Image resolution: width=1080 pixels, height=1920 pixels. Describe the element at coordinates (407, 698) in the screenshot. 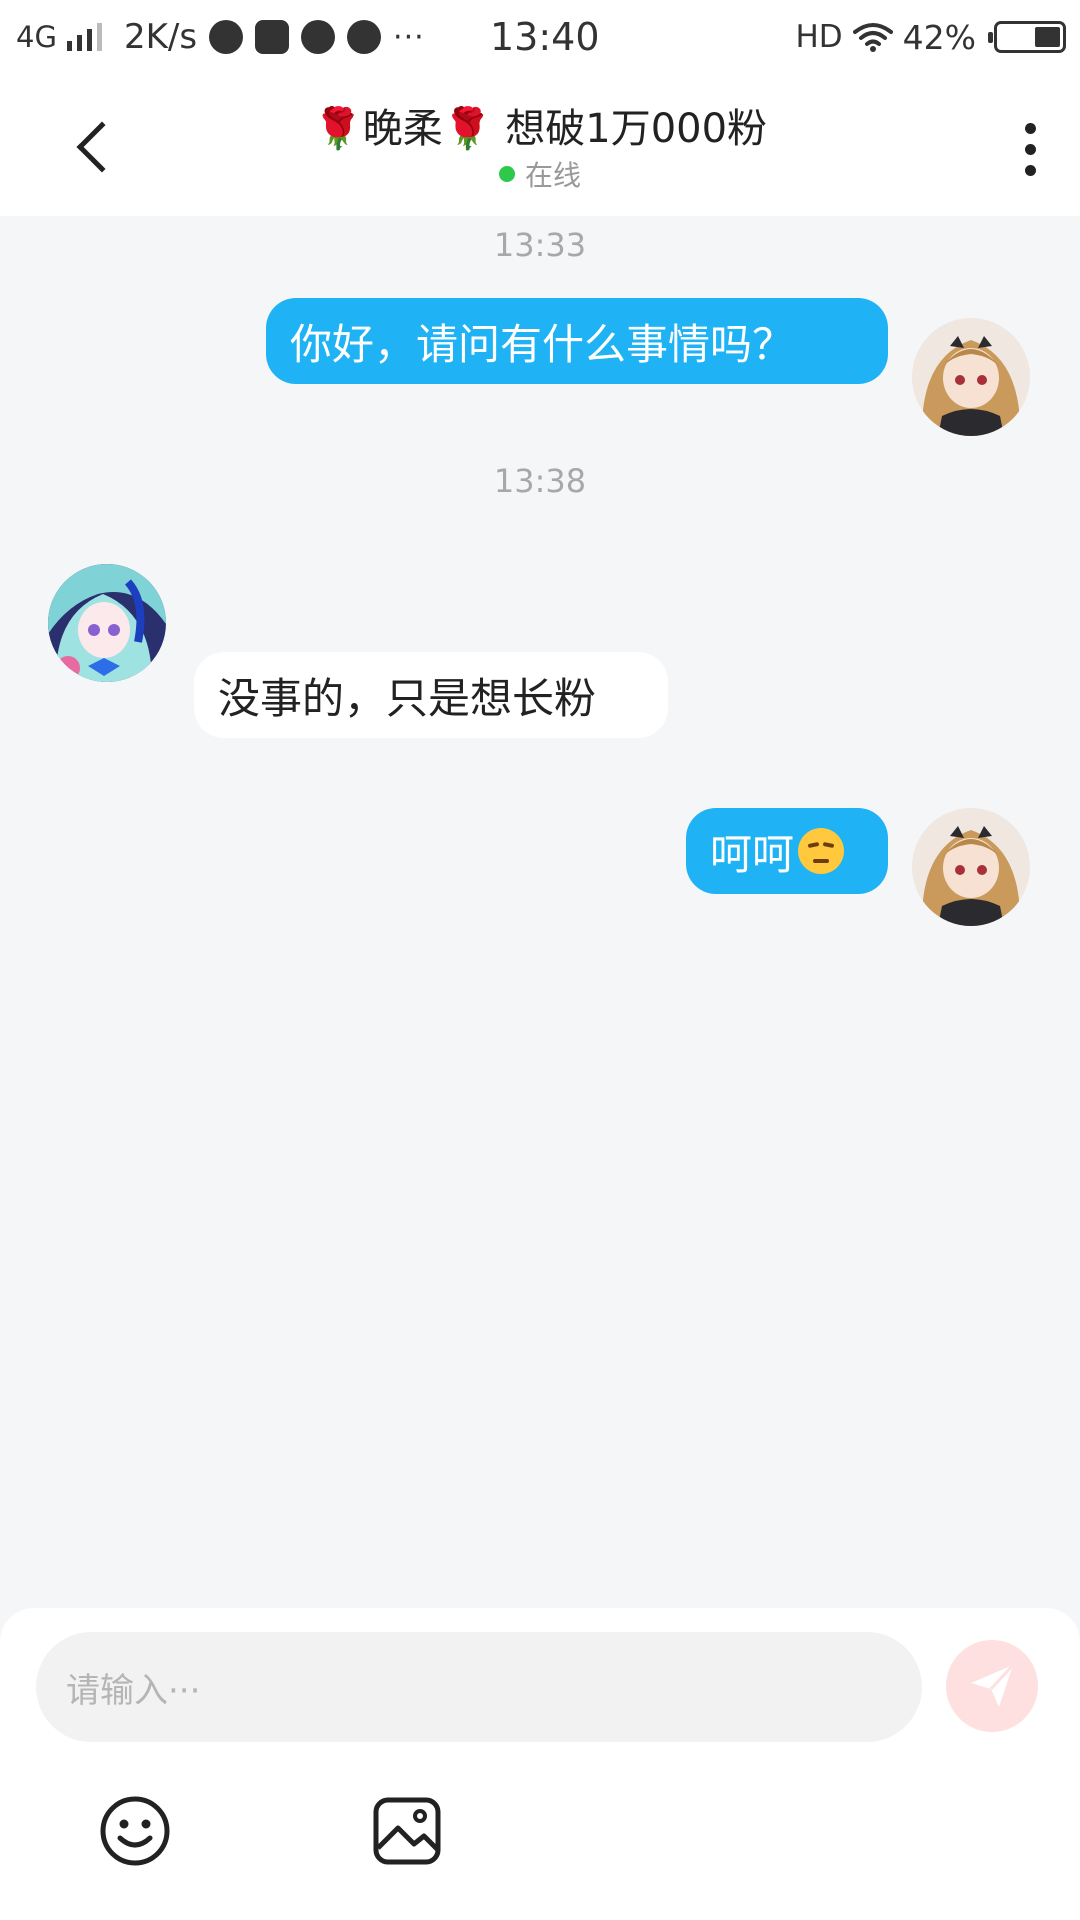

I see `message-text: 没事的，只是想长粉` at that location.